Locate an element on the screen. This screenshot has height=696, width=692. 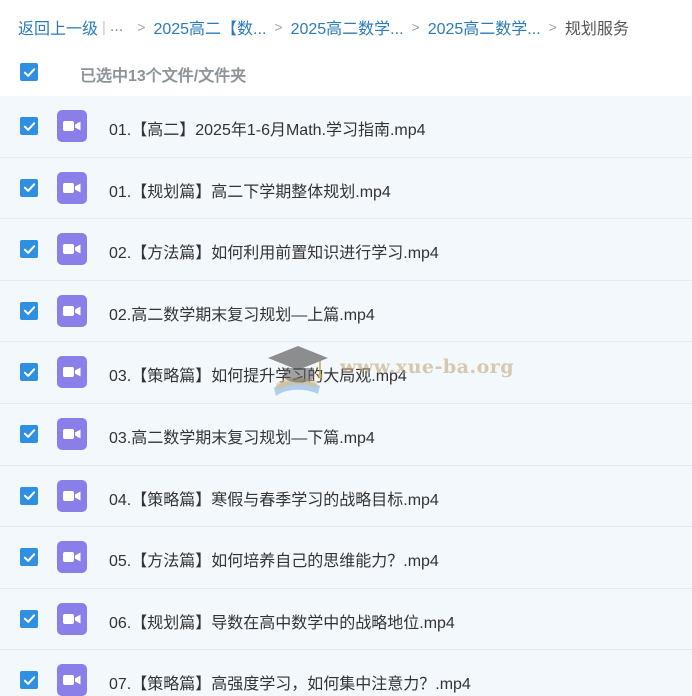
file-name: 02.【方法篇】如何利用前置知识进行学习.mp4 is located at coordinates (274, 251).